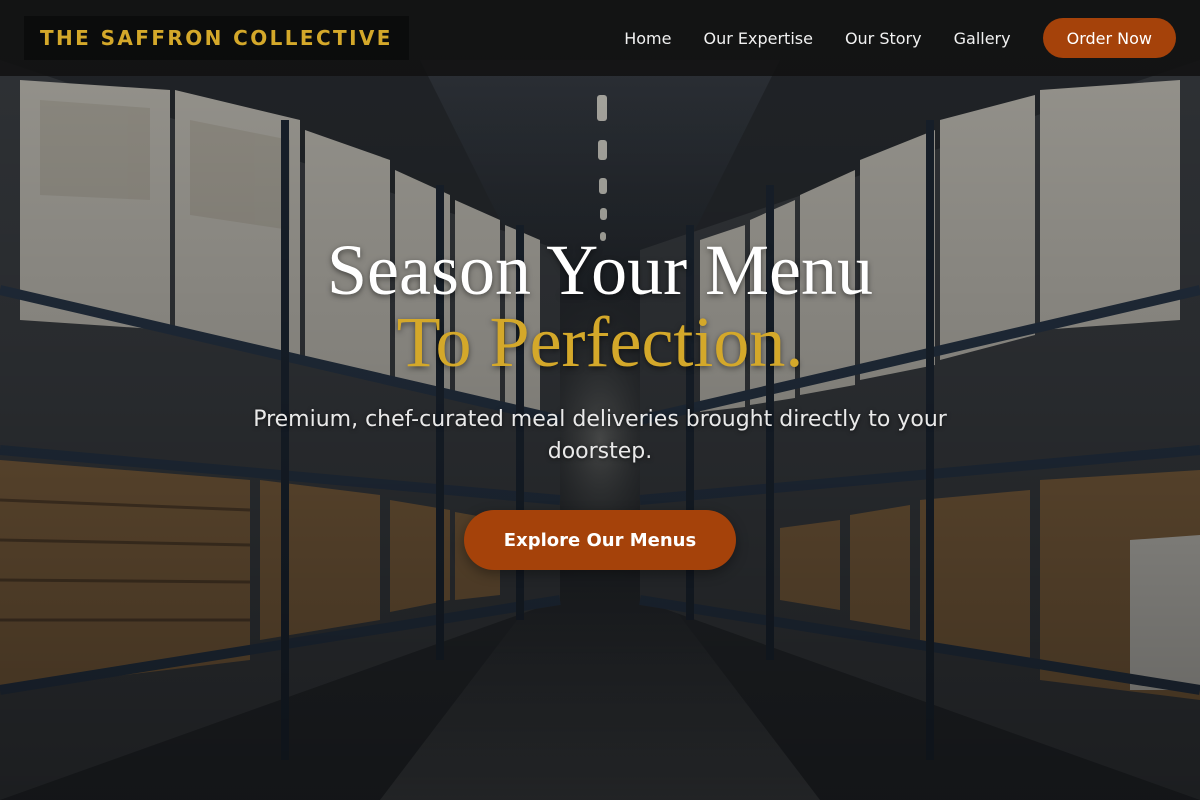  I want to click on explore-menus-button: Explore Our Menus, so click(600, 540).